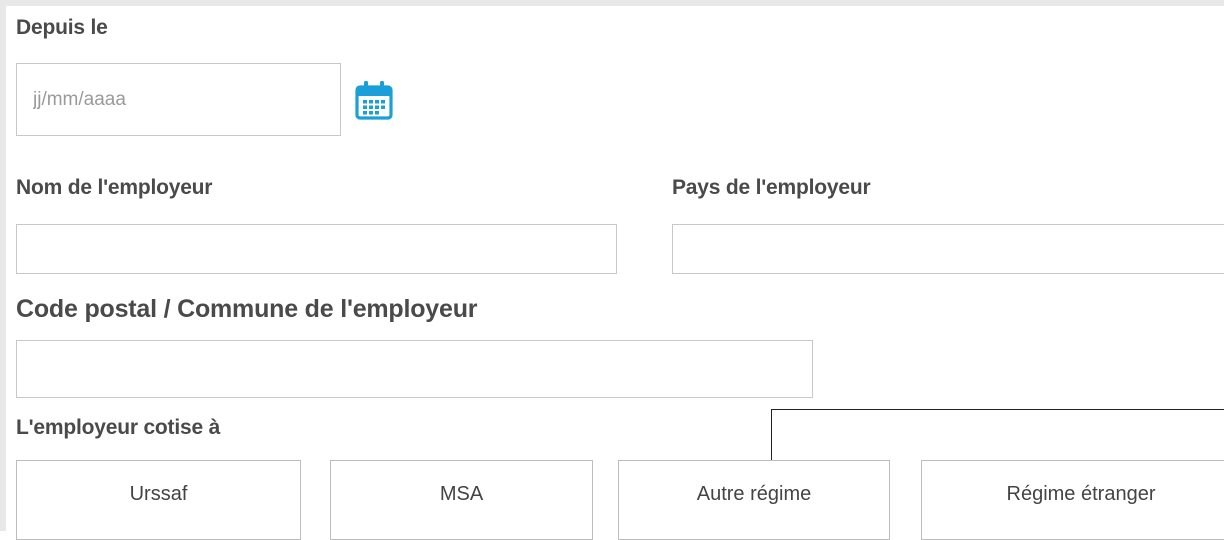 The width and height of the screenshot is (1224, 540). I want to click on option-urssaf-button: Urssaf, so click(158, 500).